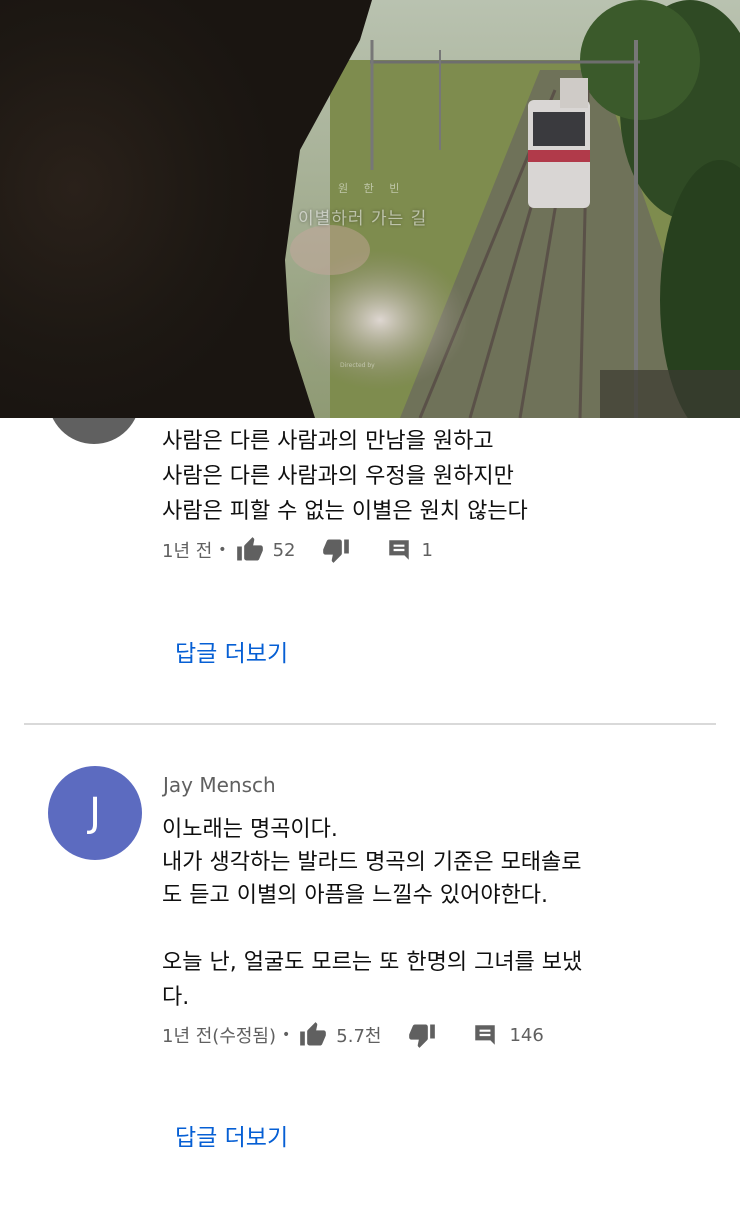  What do you see at coordinates (372, 188) in the screenshot?
I see `video-overlay-artist: 원 한 빈` at bounding box center [372, 188].